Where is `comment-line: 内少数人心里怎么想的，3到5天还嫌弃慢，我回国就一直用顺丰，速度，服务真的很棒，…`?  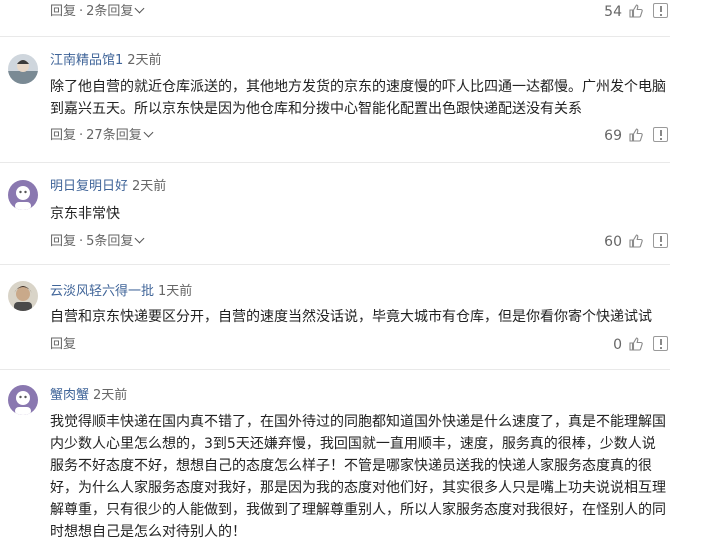 comment-line: 内少数人心里怎么想的，3到5天还嫌弃慢，我回国就一直用顺丰，速度，服务真的很棒，… is located at coordinates (353, 444).